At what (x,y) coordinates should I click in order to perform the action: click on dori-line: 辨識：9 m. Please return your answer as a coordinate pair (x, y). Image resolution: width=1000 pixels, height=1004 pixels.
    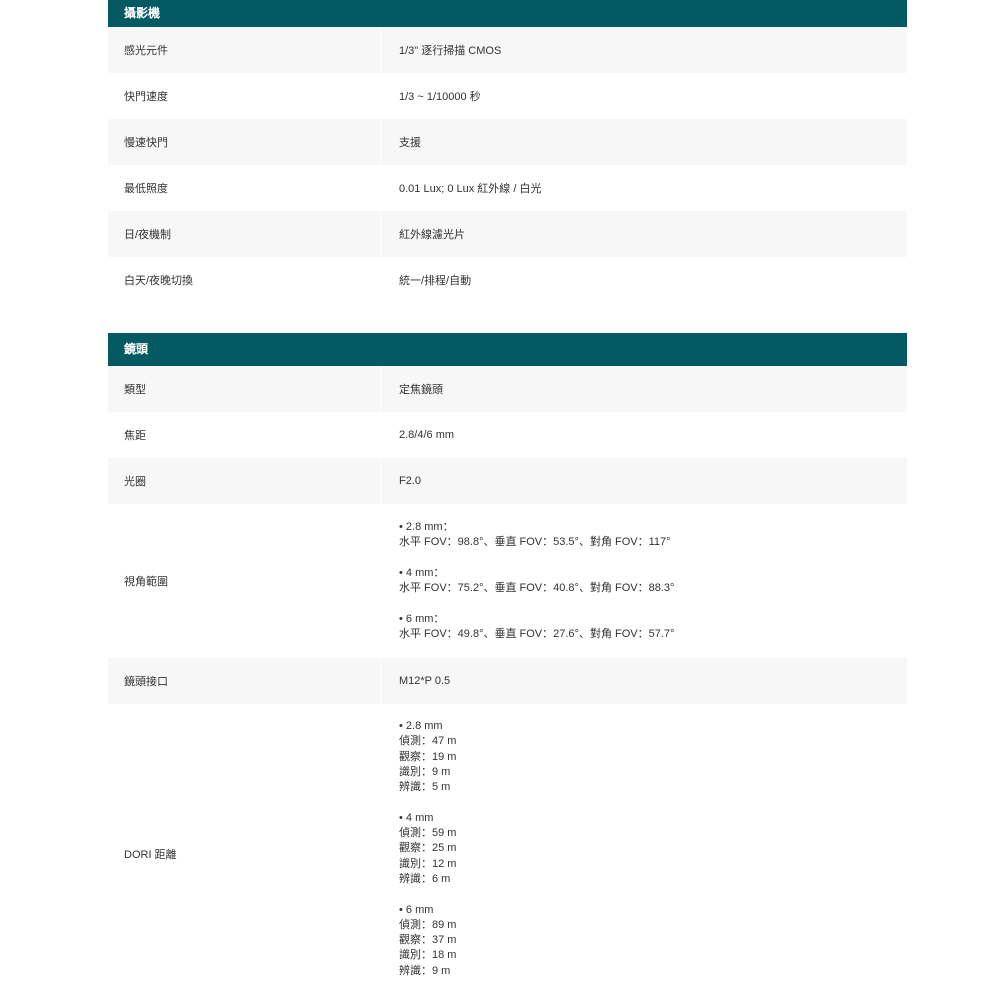
    Looking at the image, I should click on (425, 970).